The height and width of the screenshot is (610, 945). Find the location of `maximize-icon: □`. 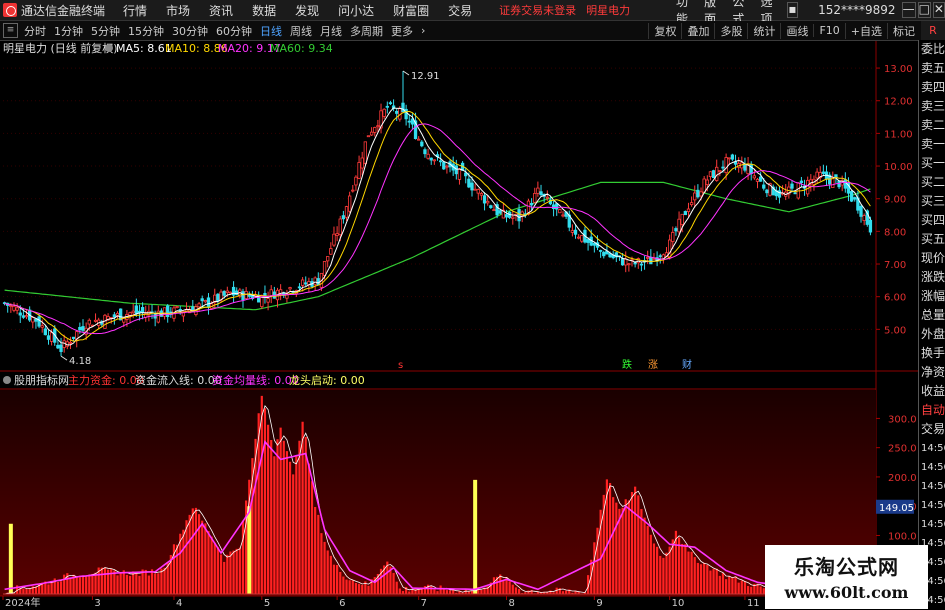

maximize-icon: □ is located at coordinates (924, 10).